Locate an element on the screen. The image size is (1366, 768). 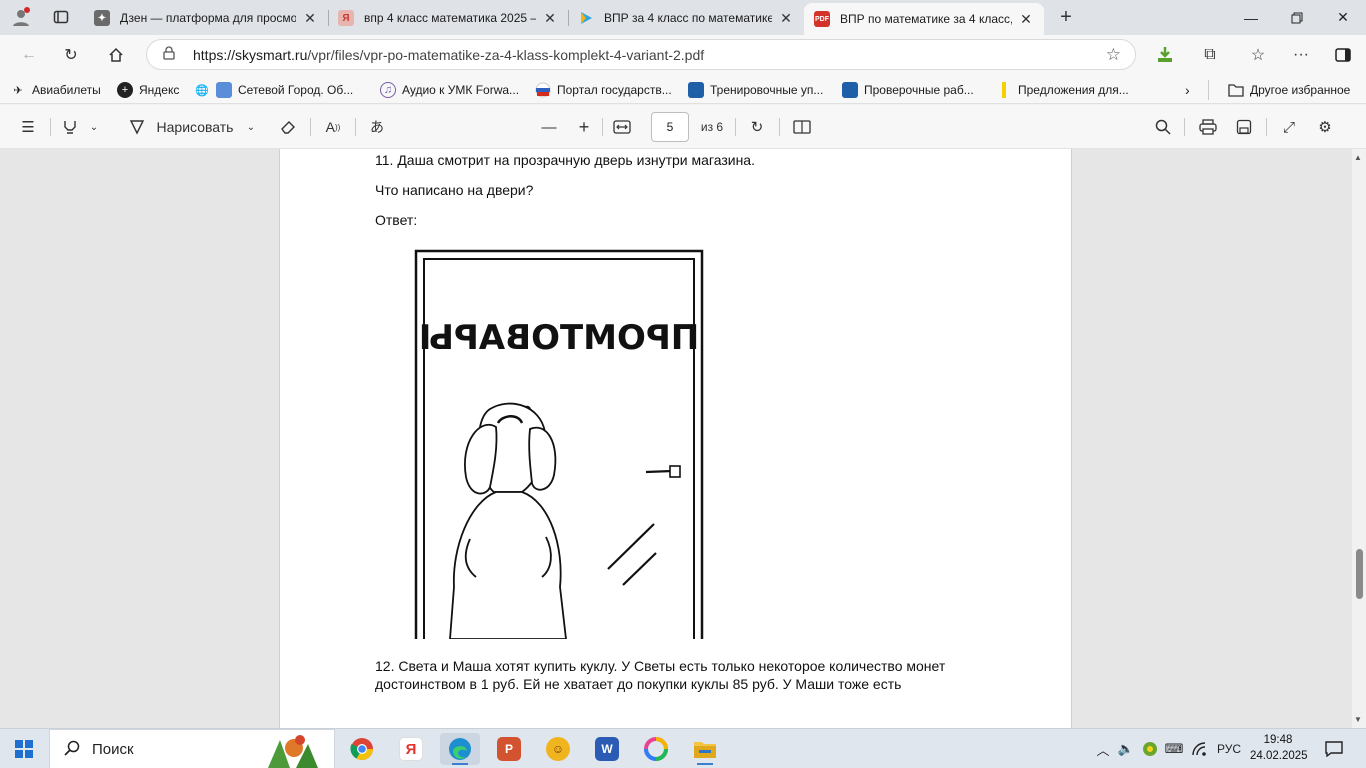
minimize-button: — is located at coordinates (1251, 17).